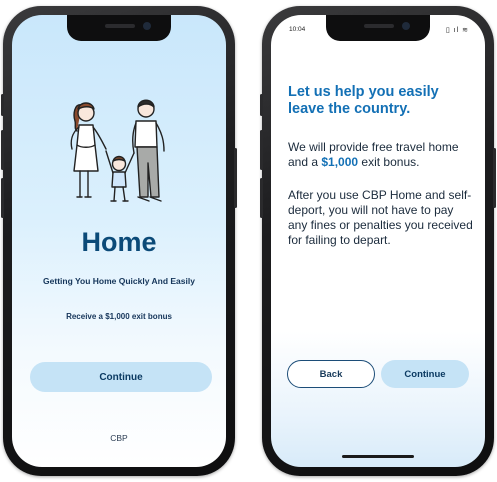 Image resolution: width=497 pixels, height=482 pixels. I want to click on bonus-amount: $1,000, so click(340, 162).